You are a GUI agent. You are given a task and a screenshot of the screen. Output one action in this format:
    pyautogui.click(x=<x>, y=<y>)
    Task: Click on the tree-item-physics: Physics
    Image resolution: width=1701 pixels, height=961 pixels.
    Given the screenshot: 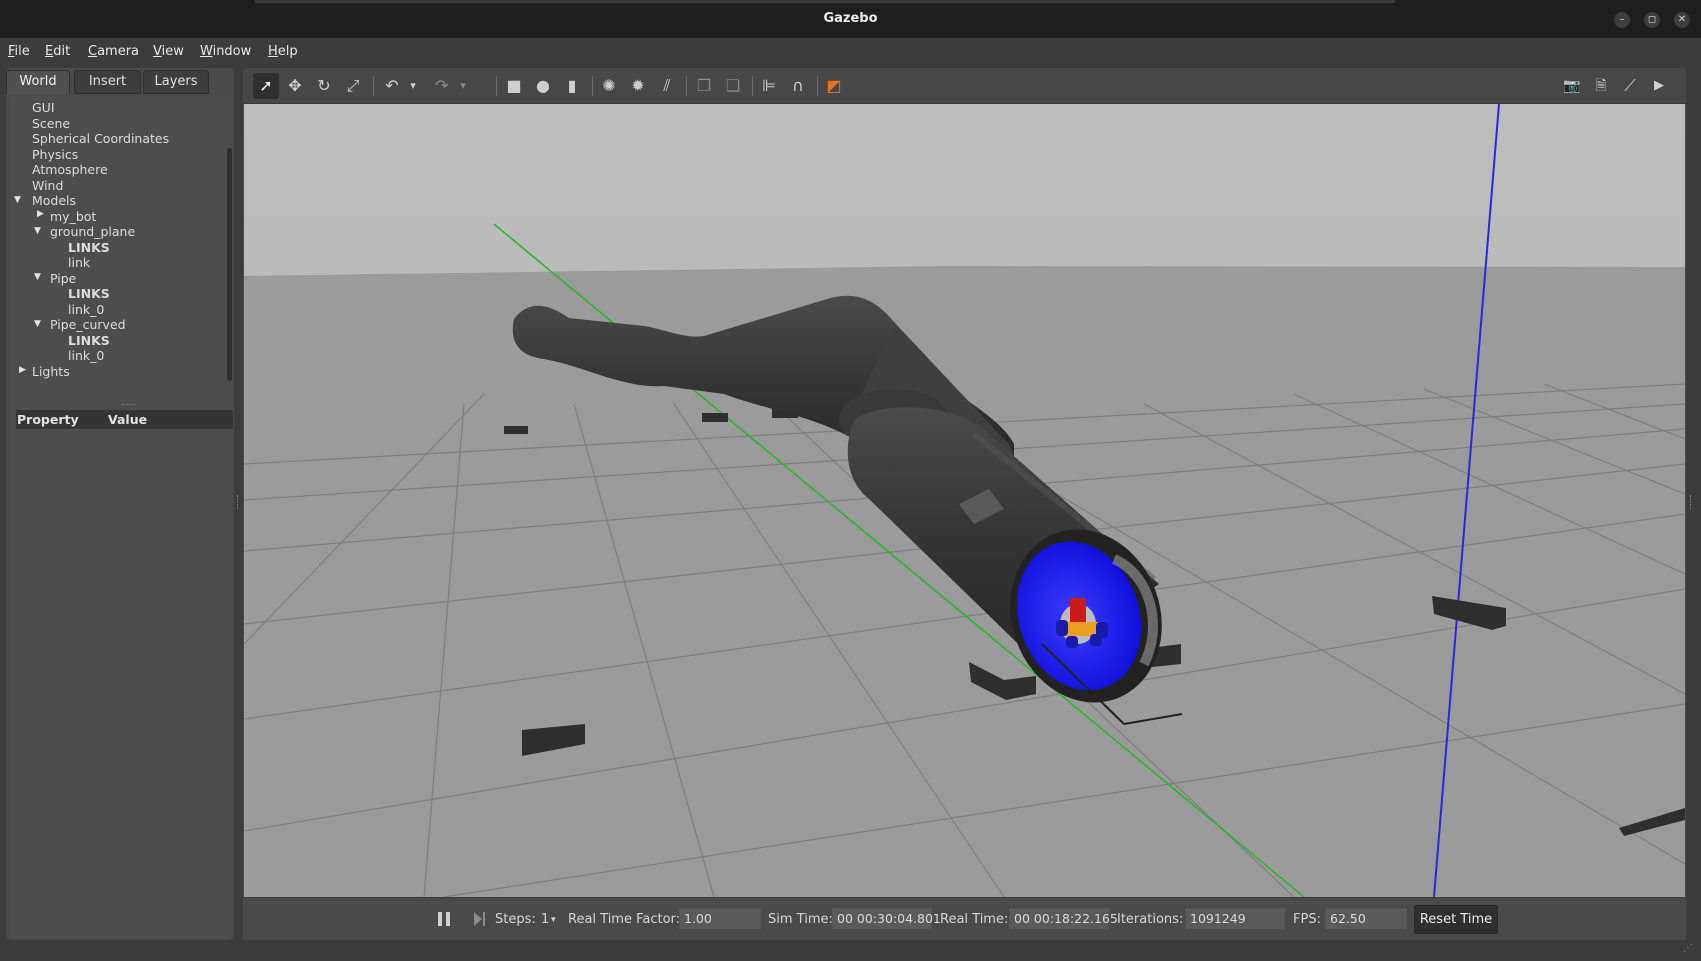 What is the action you would take?
    pyautogui.click(x=55, y=154)
    